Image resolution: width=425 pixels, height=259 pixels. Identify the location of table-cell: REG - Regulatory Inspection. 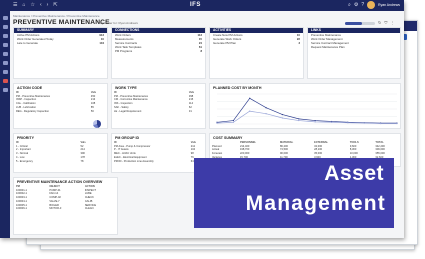
(33, 111).